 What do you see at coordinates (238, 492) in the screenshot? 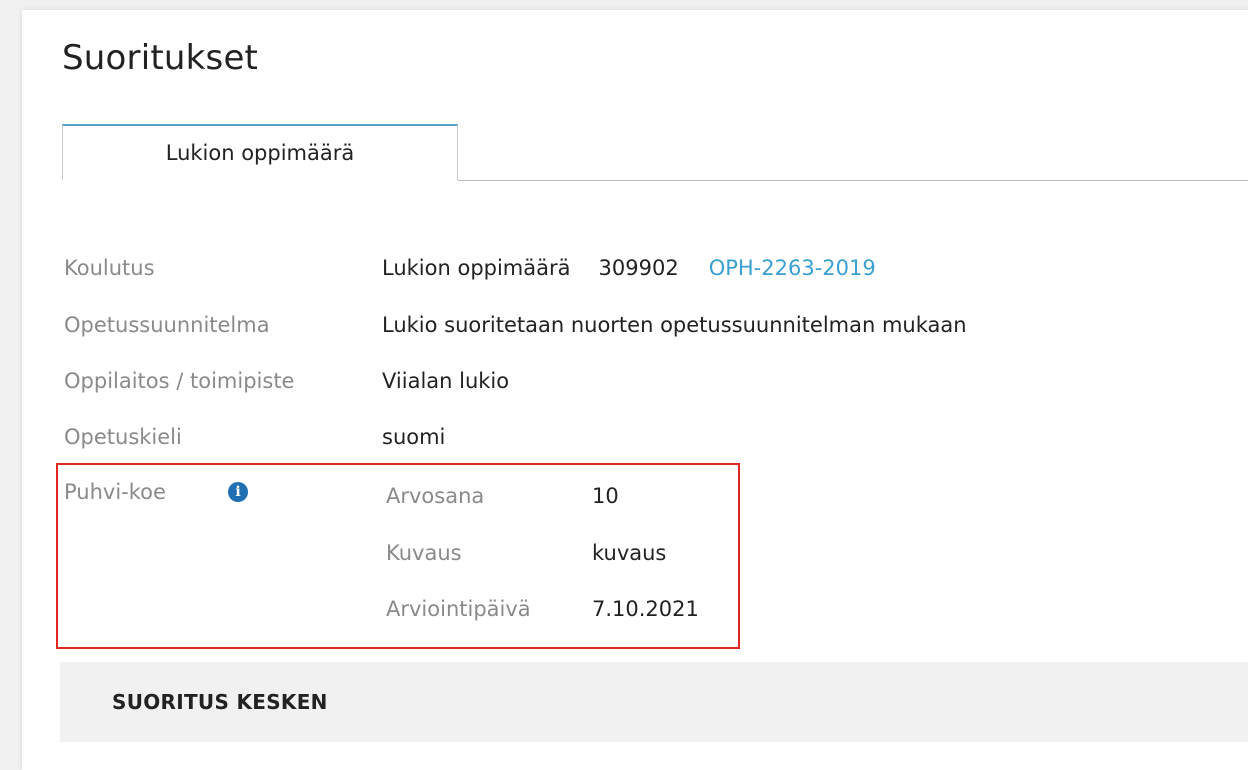
I see `info-circle-icon: i` at bounding box center [238, 492].